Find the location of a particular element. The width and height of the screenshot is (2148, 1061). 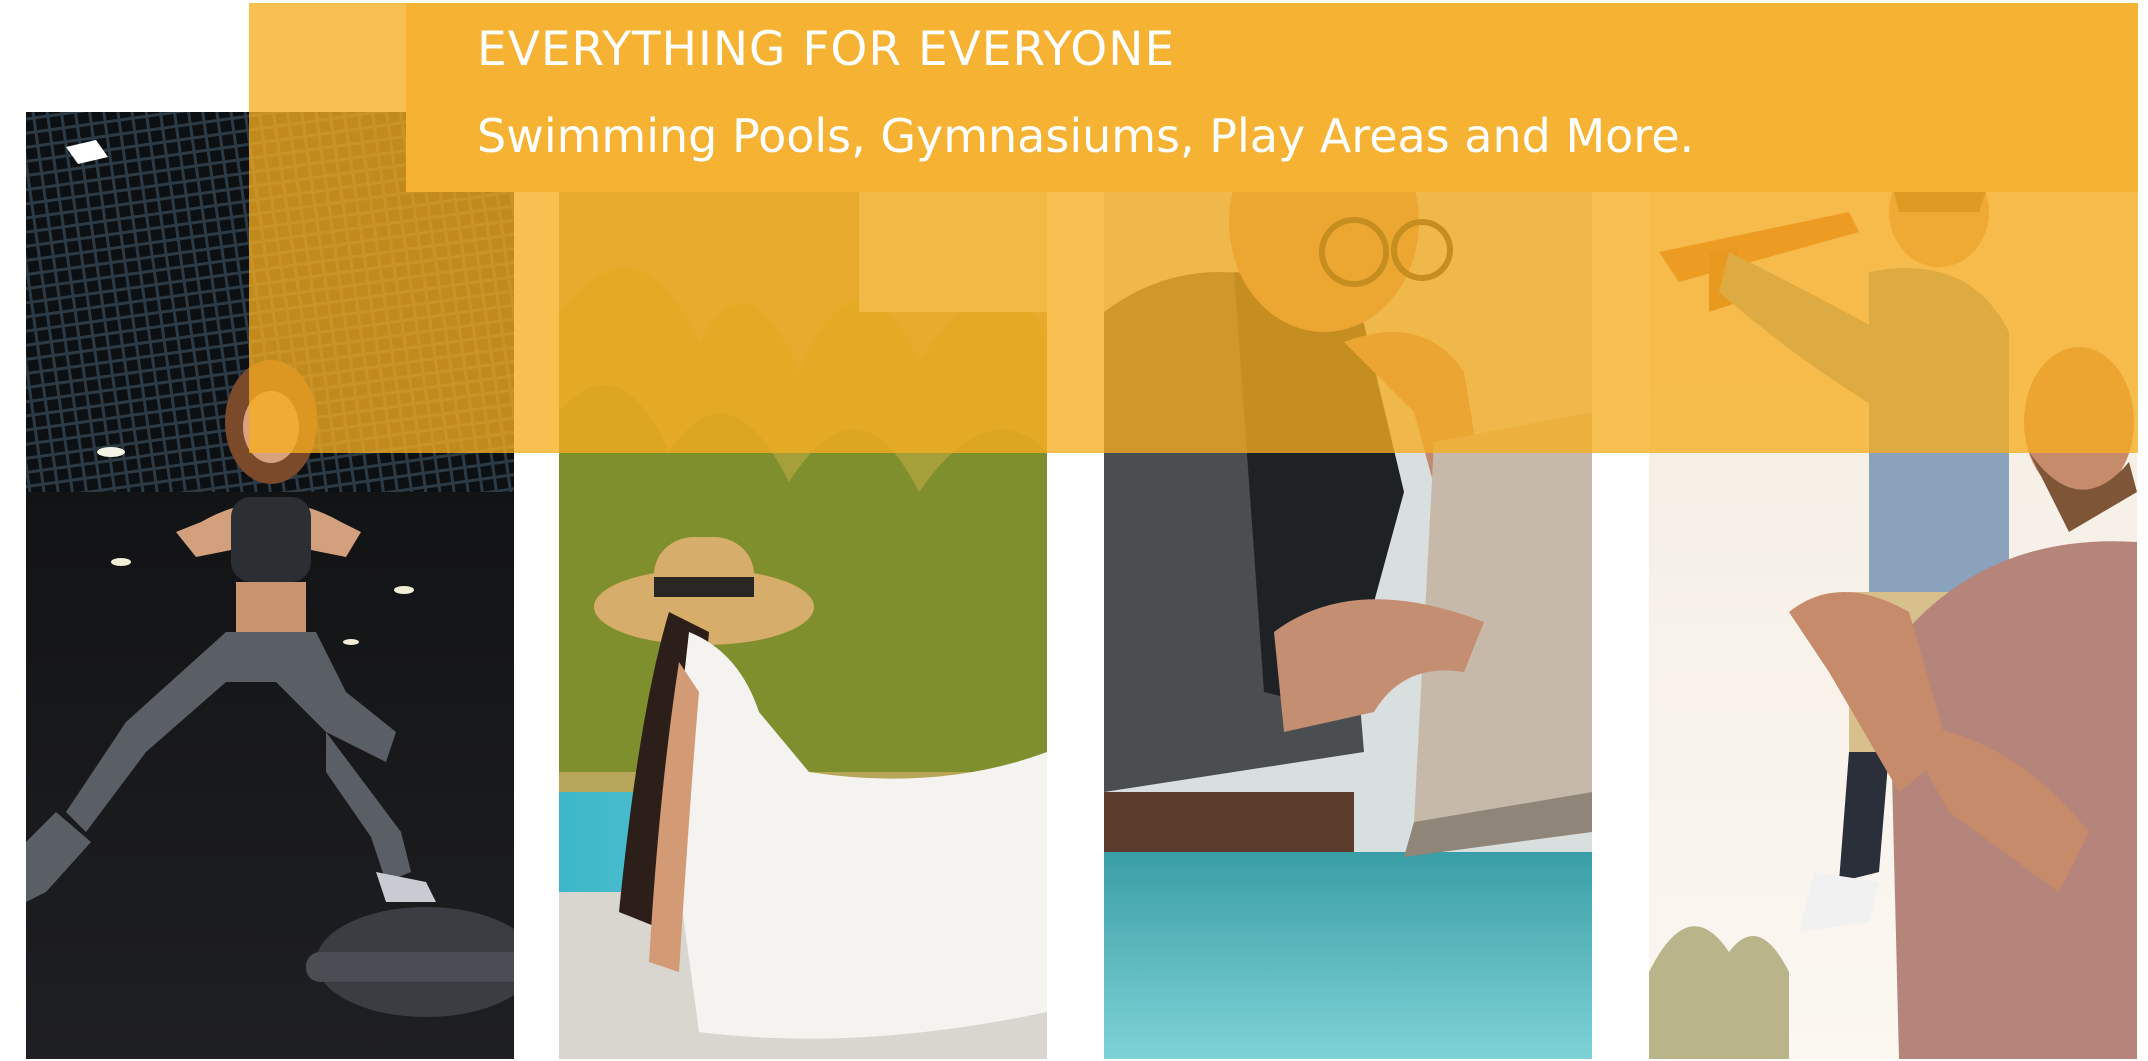

headline: EVERYTHING FOR EVERYONE is located at coordinates (826, 49).